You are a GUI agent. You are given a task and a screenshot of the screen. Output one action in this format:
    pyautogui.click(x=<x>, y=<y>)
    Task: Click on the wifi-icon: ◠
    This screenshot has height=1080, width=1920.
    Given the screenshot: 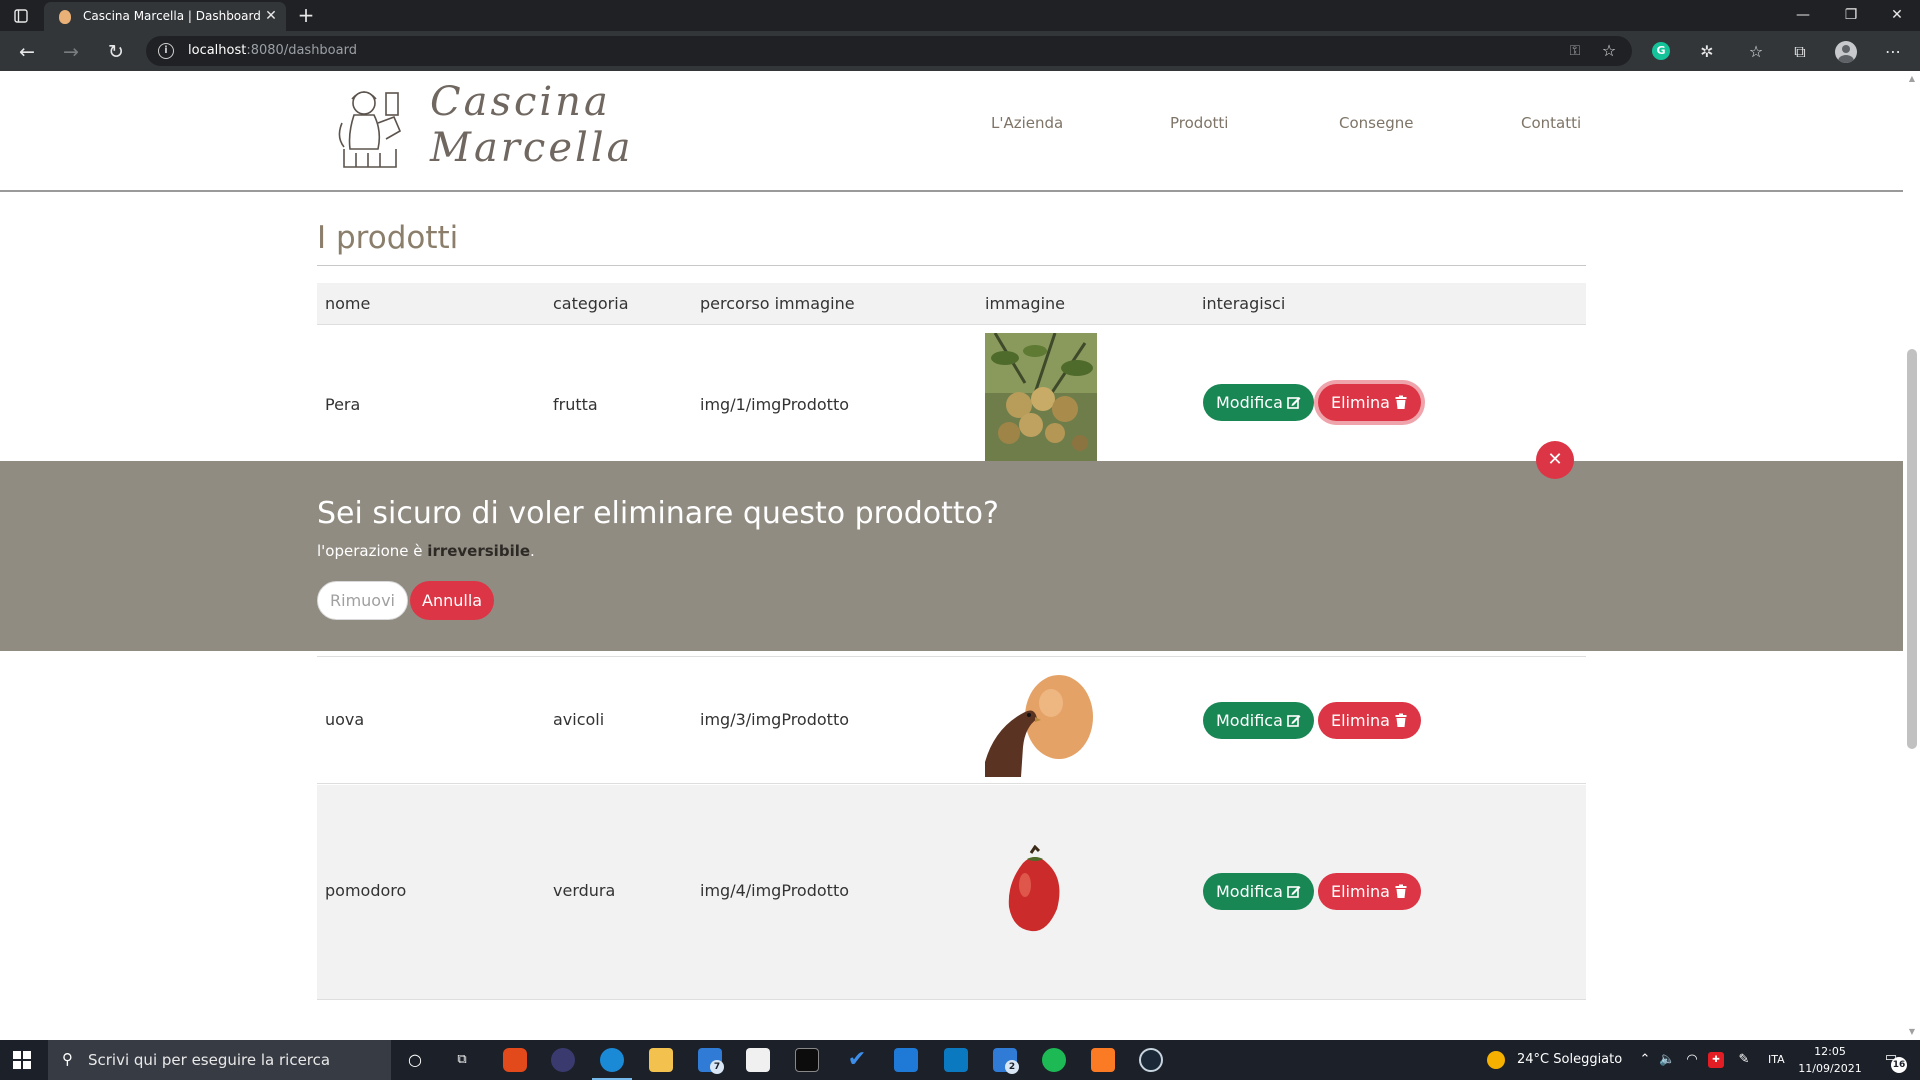 What is the action you would take?
    pyautogui.click(x=1692, y=1060)
    